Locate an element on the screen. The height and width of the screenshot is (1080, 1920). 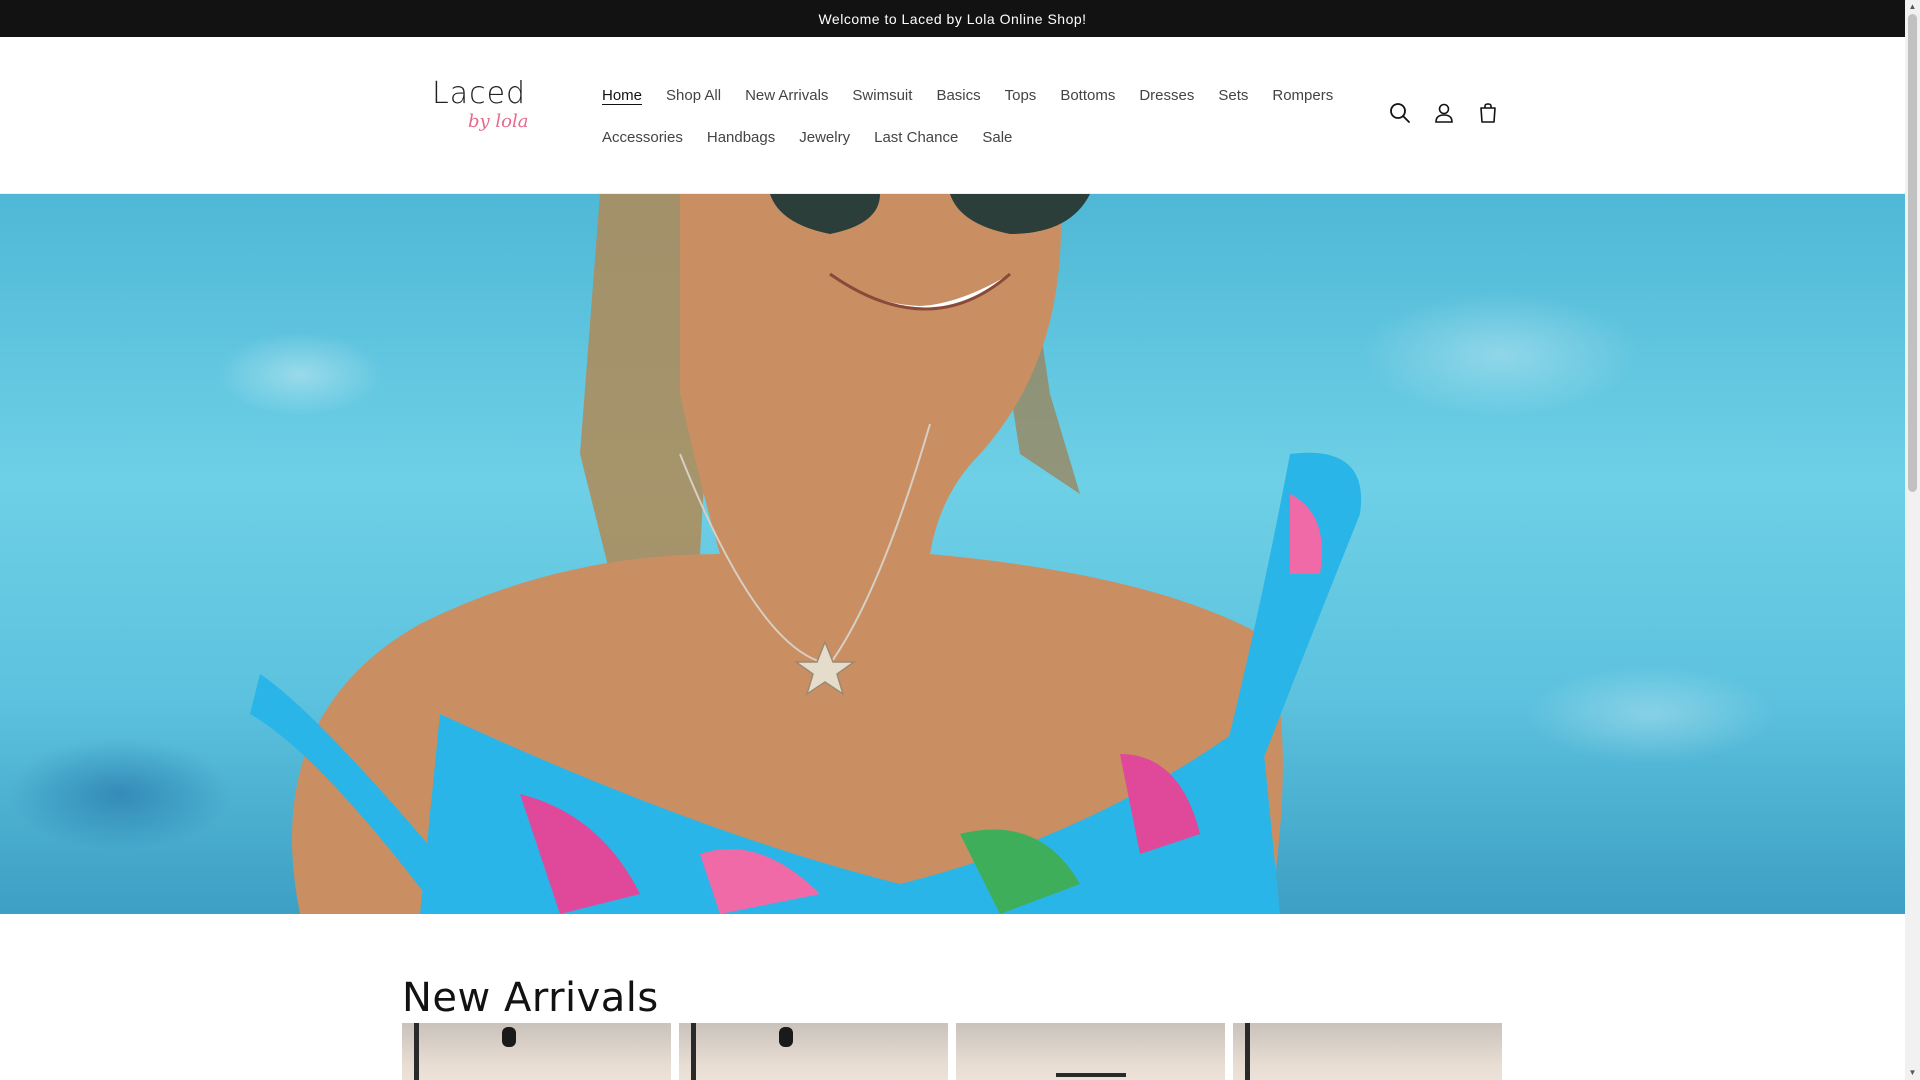
store-logo: Laced by lola is located at coordinates (483, 113).